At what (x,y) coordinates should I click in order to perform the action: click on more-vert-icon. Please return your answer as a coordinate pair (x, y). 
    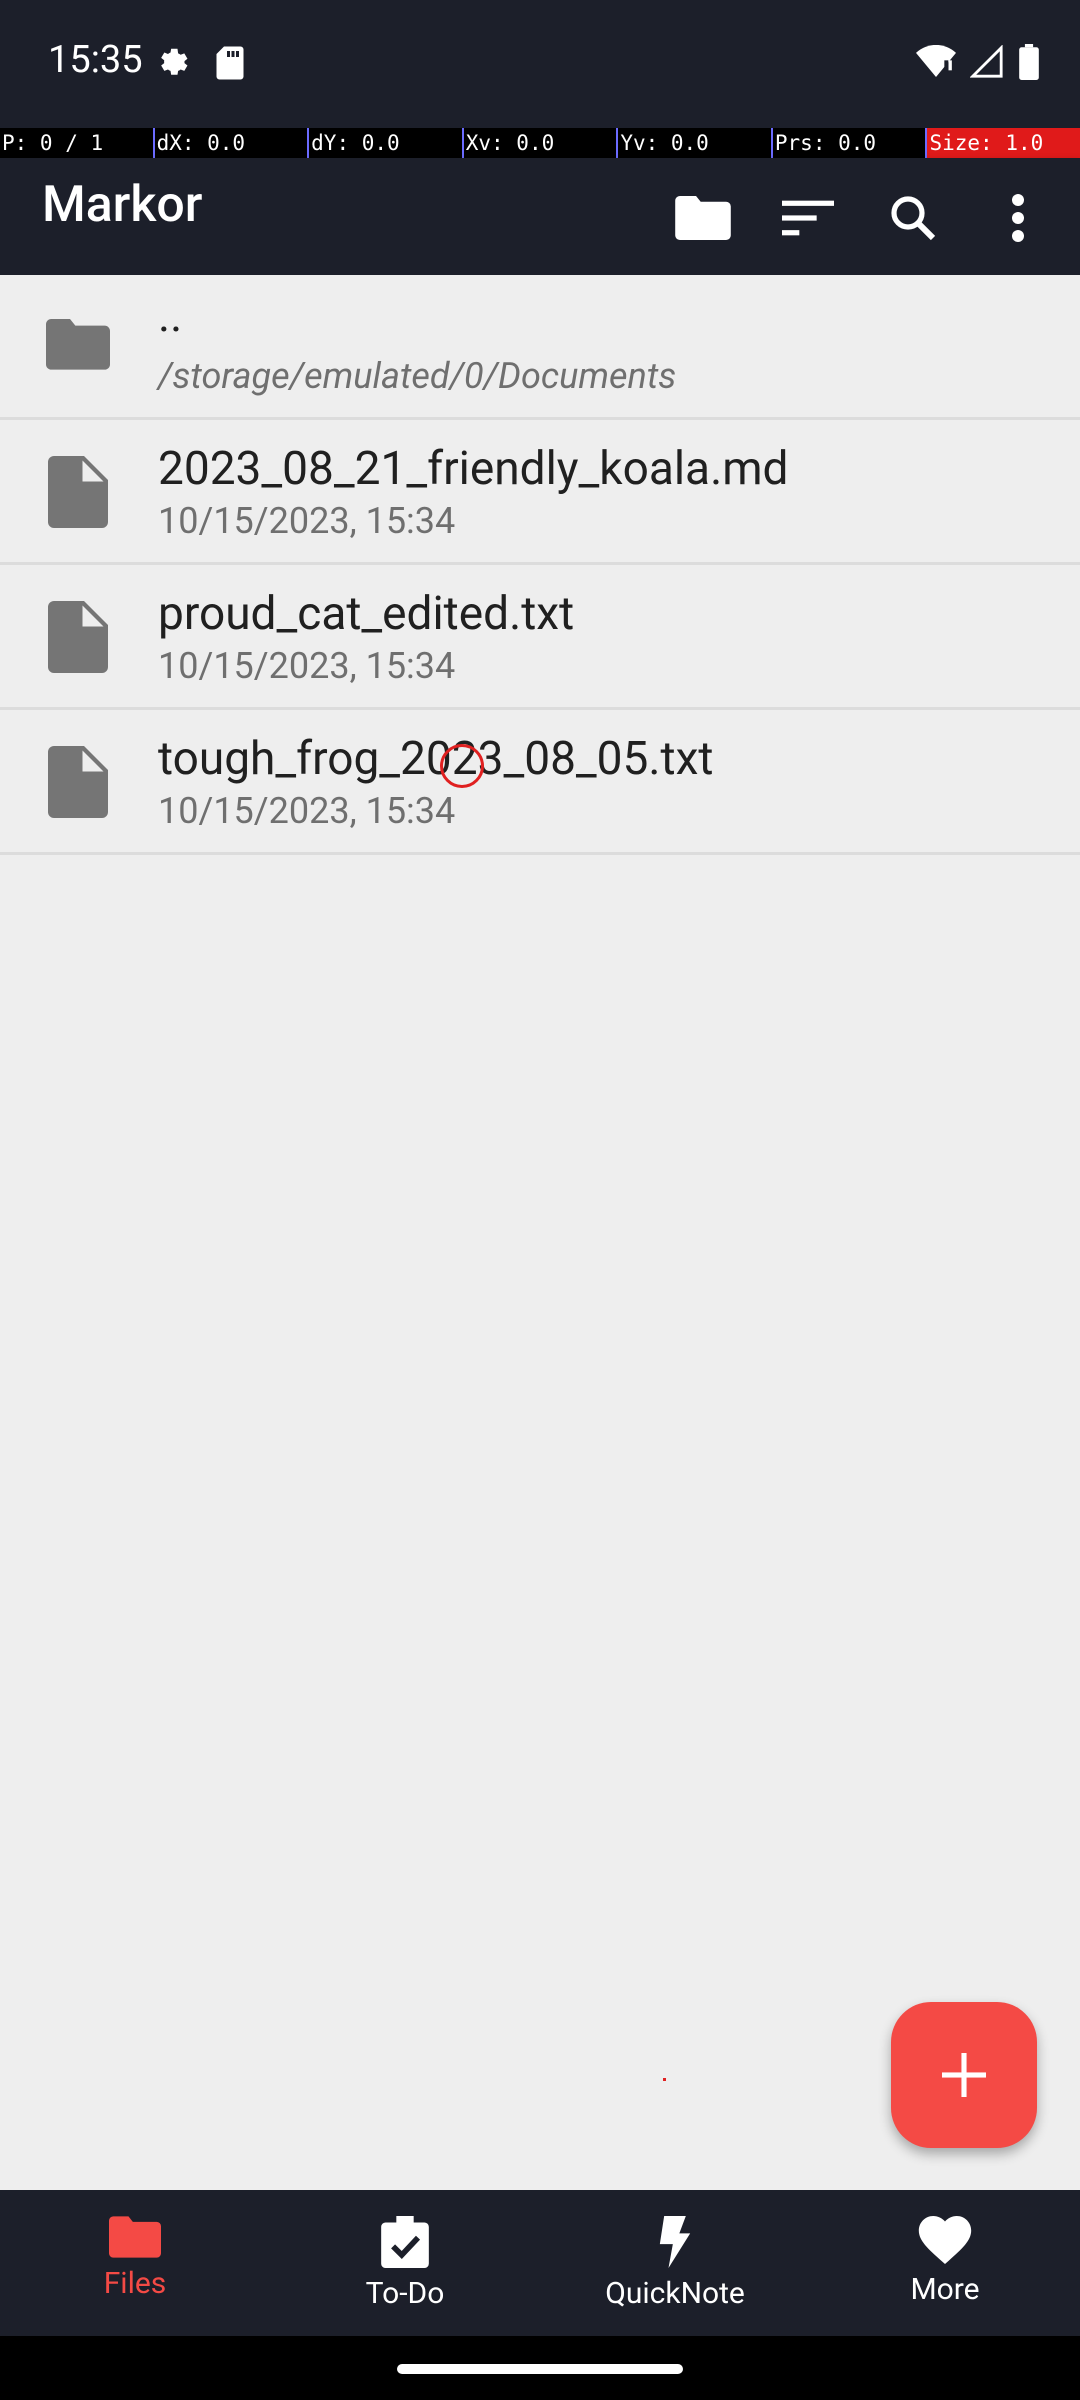
    Looking at the image, I should click on (1017, 218).